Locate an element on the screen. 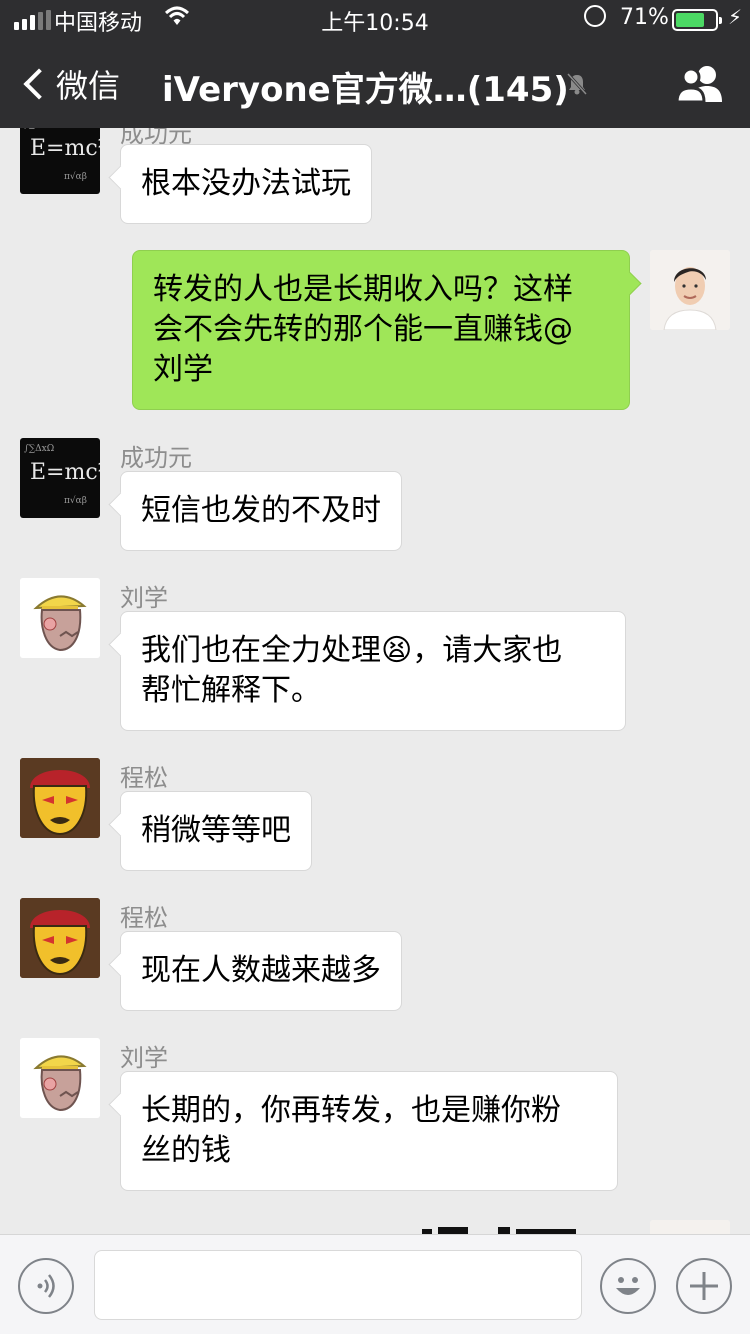 The width and height of the screenshot is (750, 1334). message-bubble: 稍微等等吧 is located at coordinates (216, 831).